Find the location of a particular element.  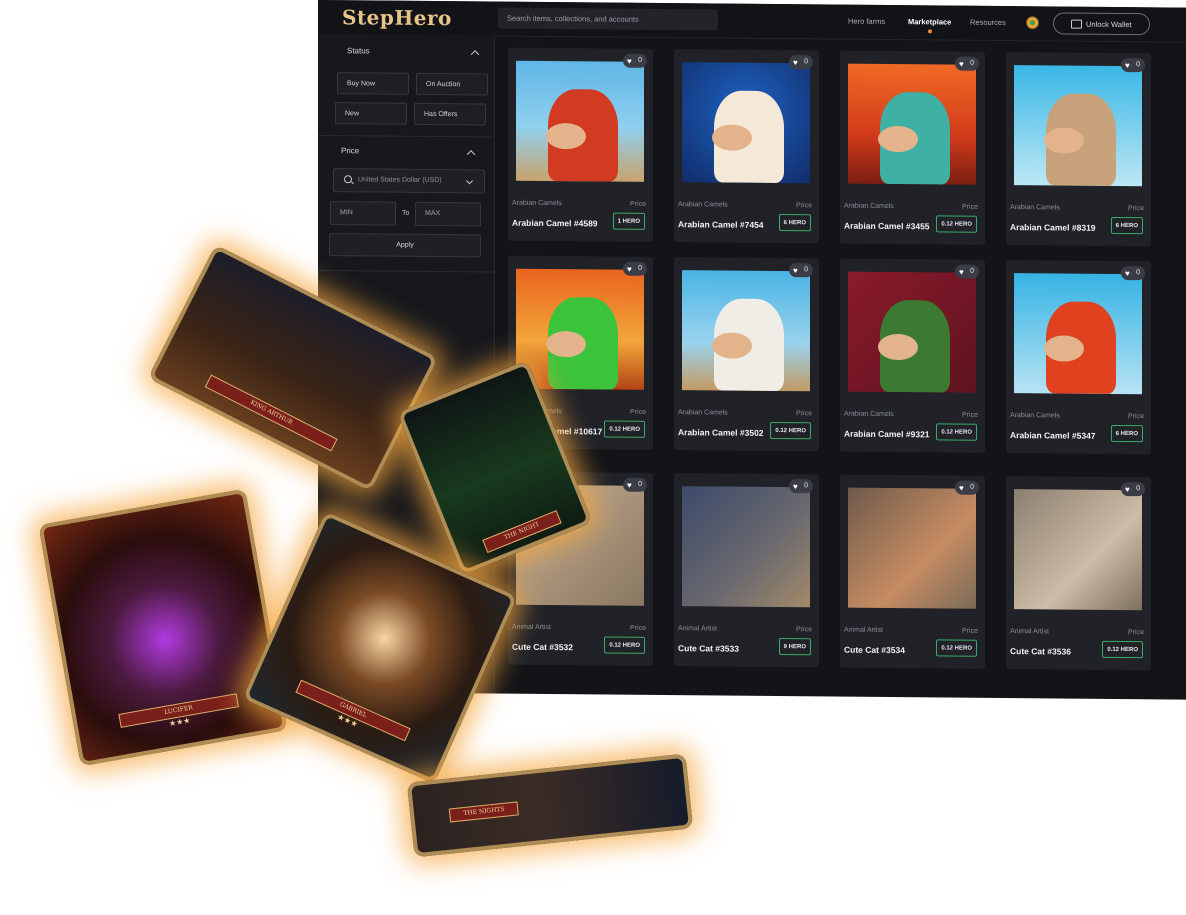

card-frame is located at coordinates (550, 805).